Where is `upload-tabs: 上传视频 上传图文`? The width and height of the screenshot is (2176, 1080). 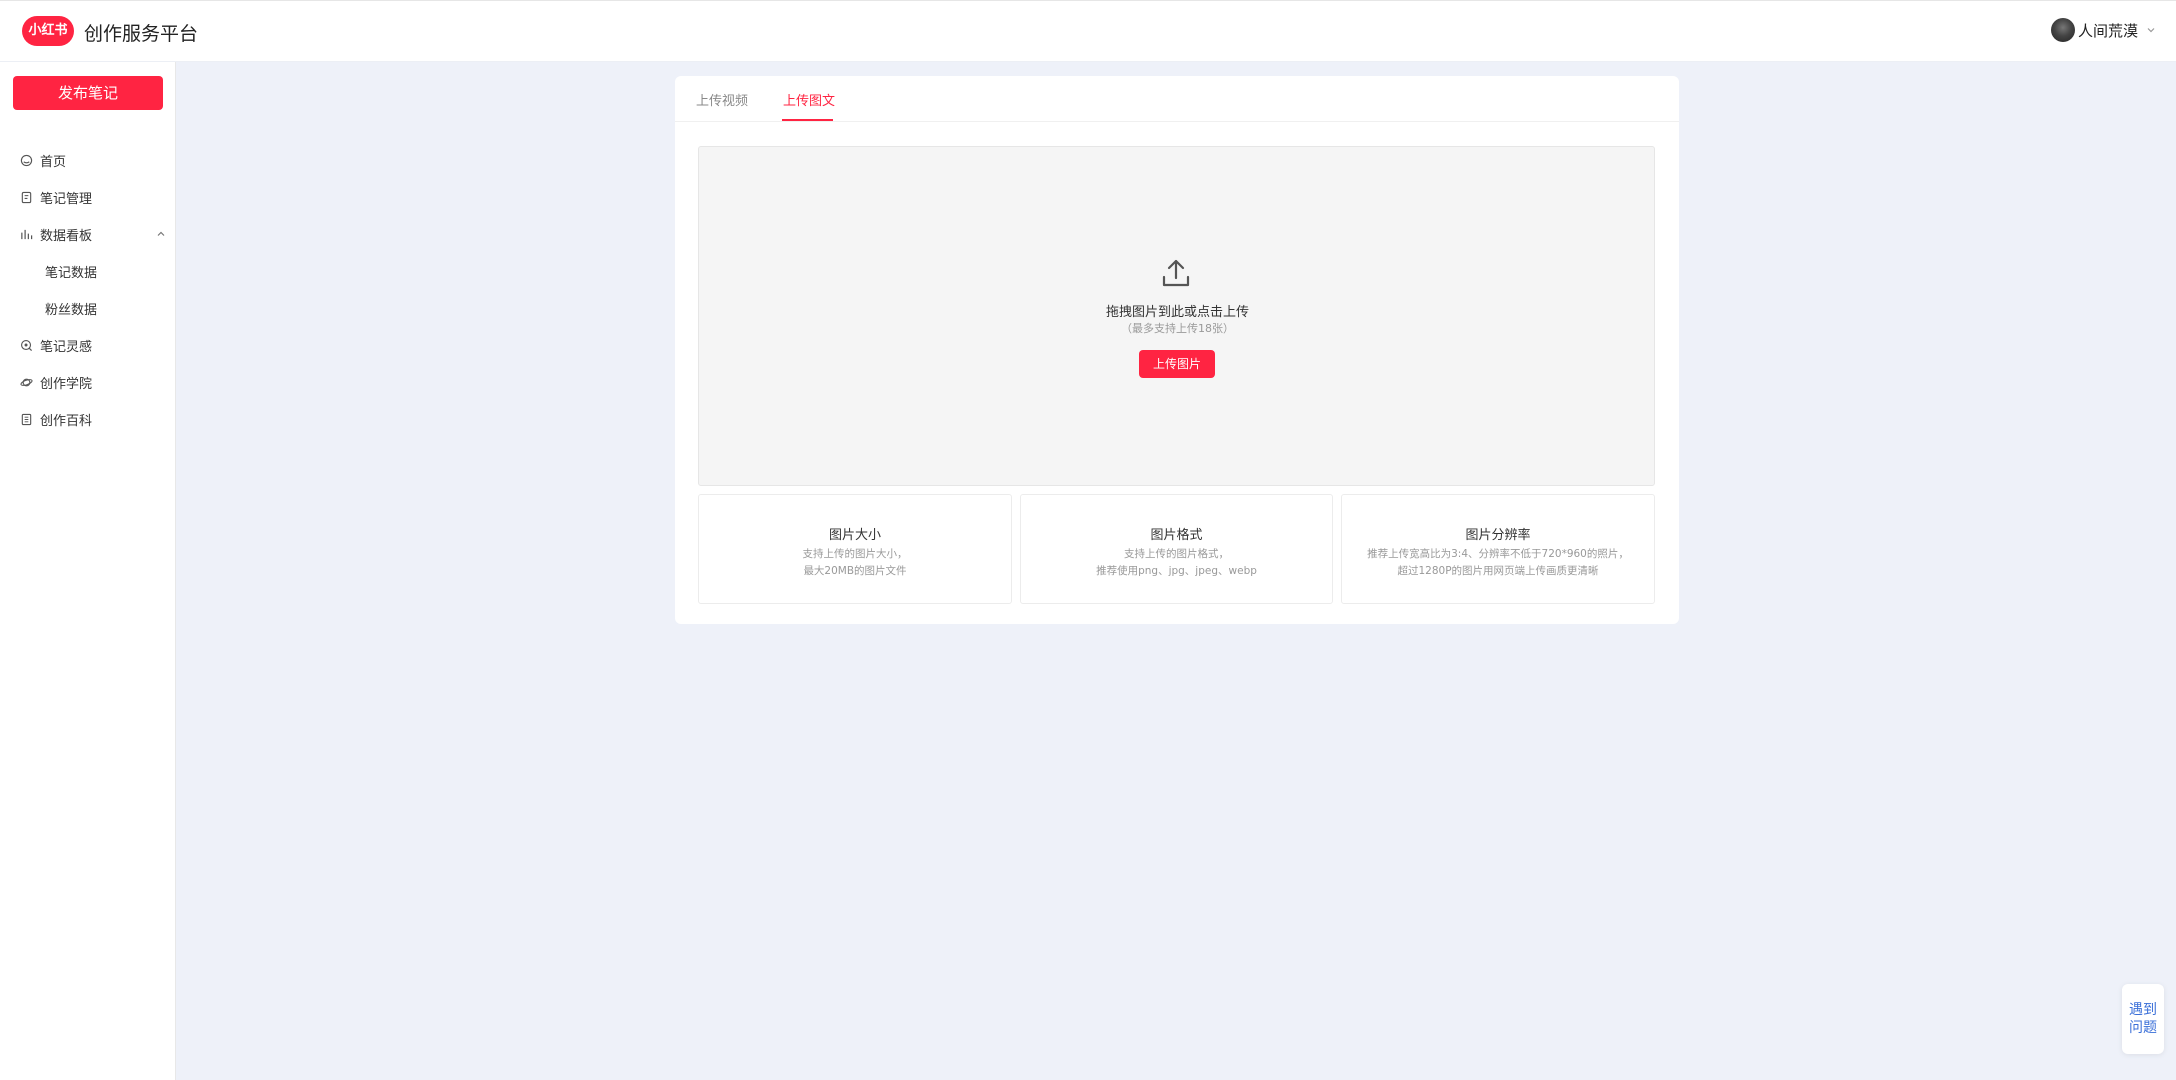
upload-tabs: 上传视频 上传图文 is located at coordinates (1177, 99).